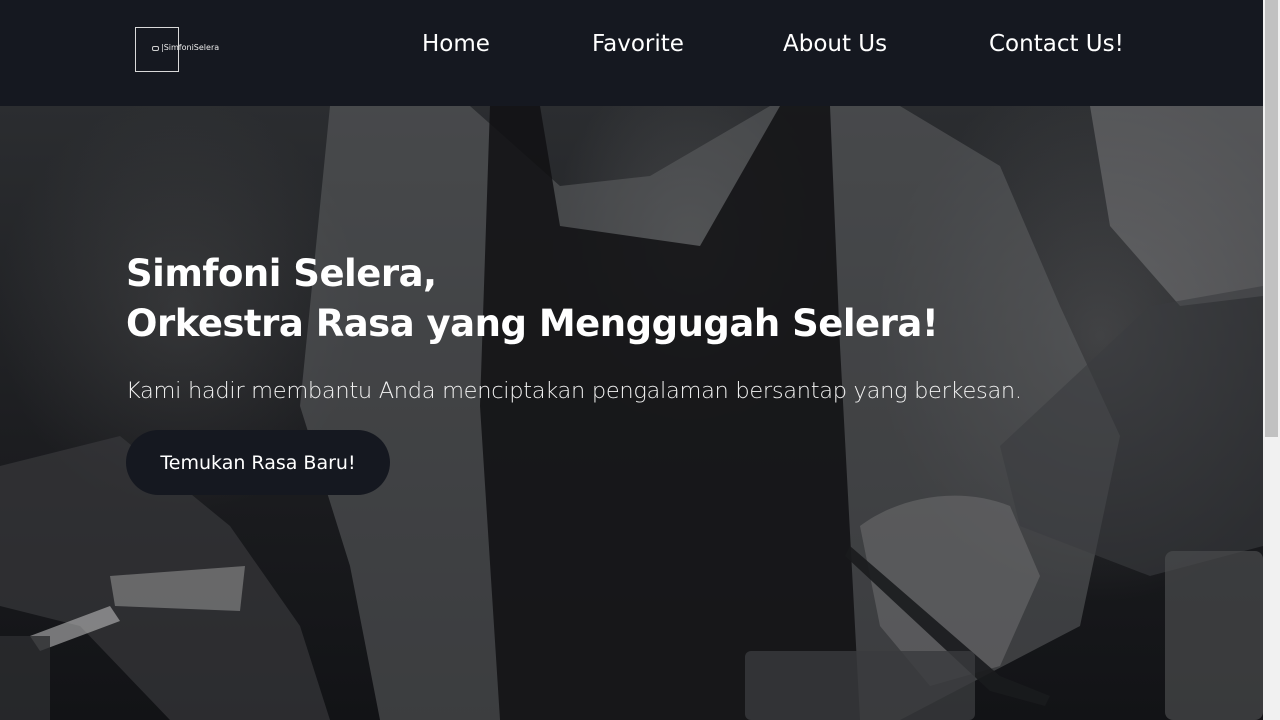 This screenshot has width=1280, height=720. Describe the element at coordinates (1056, 44) in the screenshot. I see `nav-link-contact-us: Contact Us!` at that location.